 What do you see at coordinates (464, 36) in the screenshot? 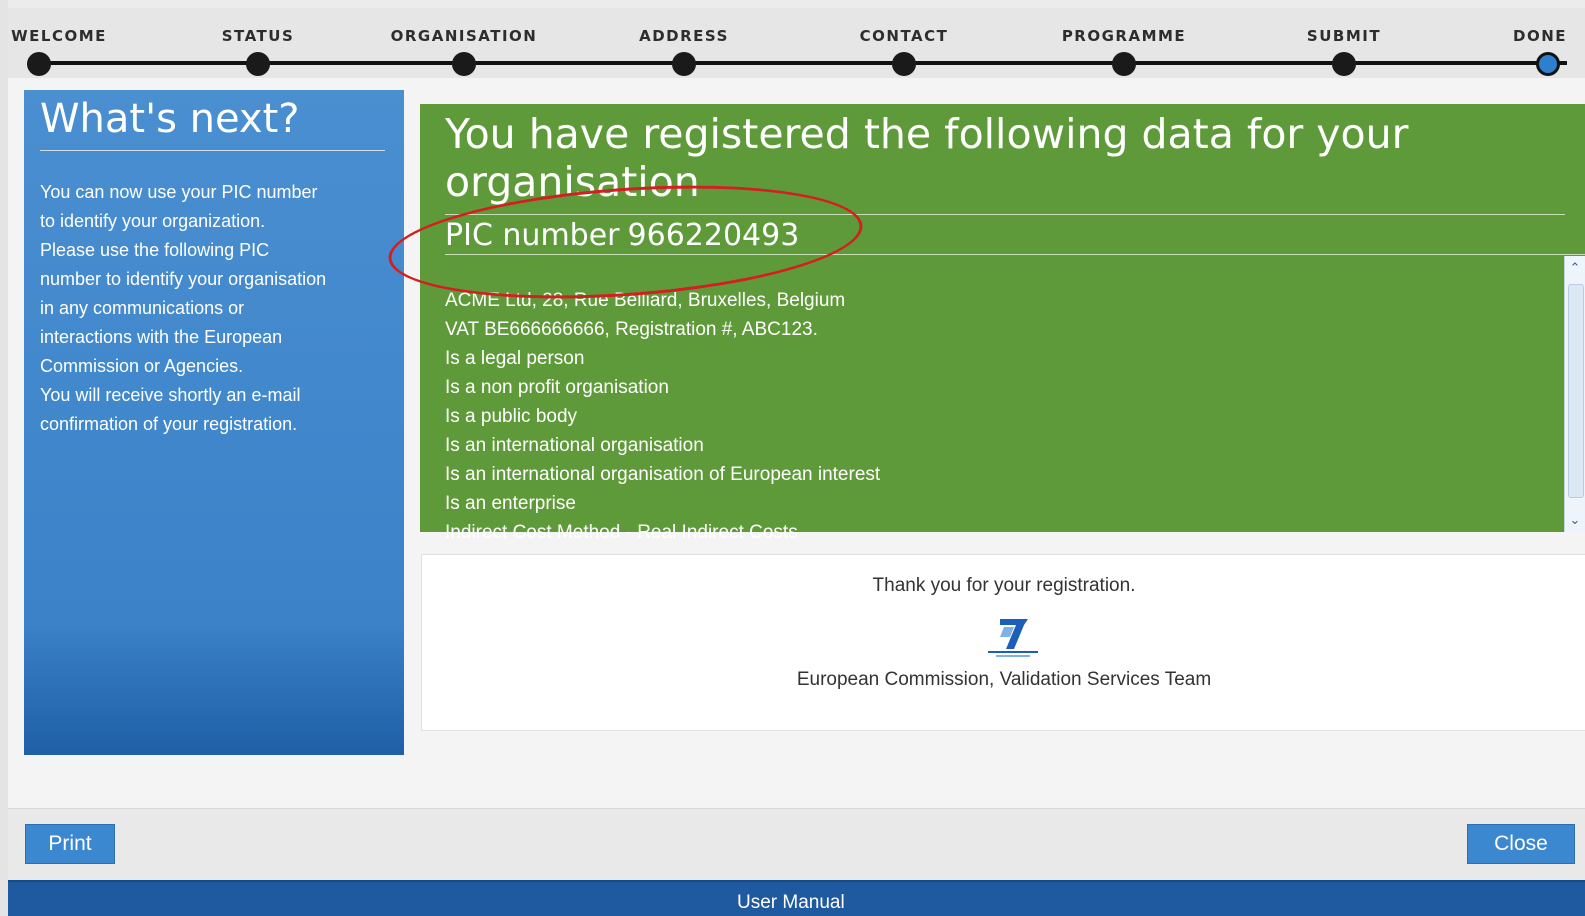
I see `step-organisation-label: ORGANISATION` at bounding box center [464, 36].